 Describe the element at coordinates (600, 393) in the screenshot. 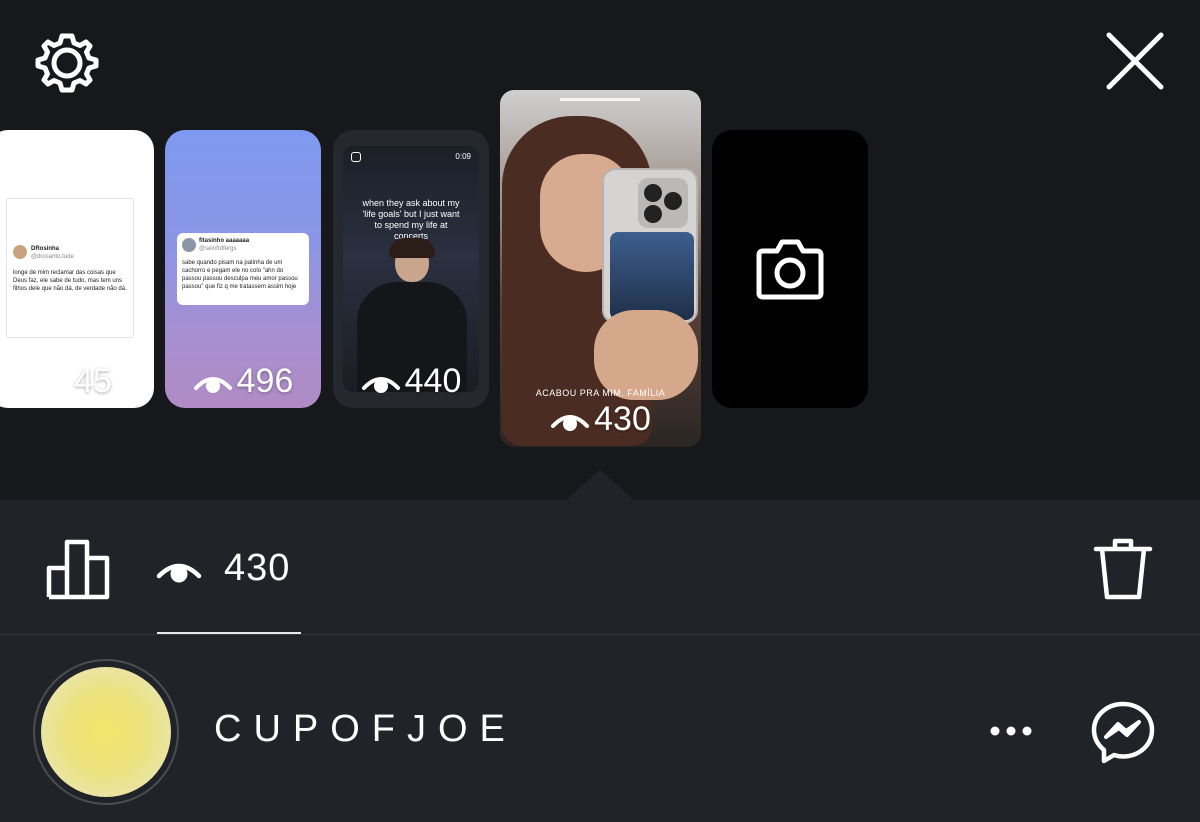

I see `story-caption: ACABOU PRA MIM. FAMÍLIA` at that location.